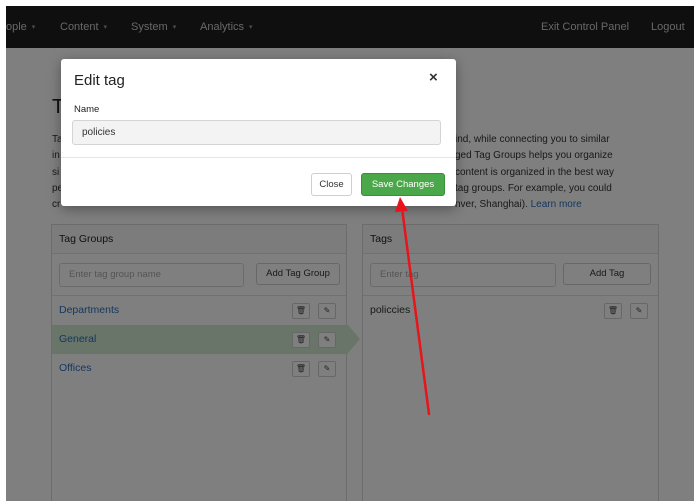 The height and width of the screenshot is (501, 694). I want to click on tag-name-field: policies, so click(256, 132).